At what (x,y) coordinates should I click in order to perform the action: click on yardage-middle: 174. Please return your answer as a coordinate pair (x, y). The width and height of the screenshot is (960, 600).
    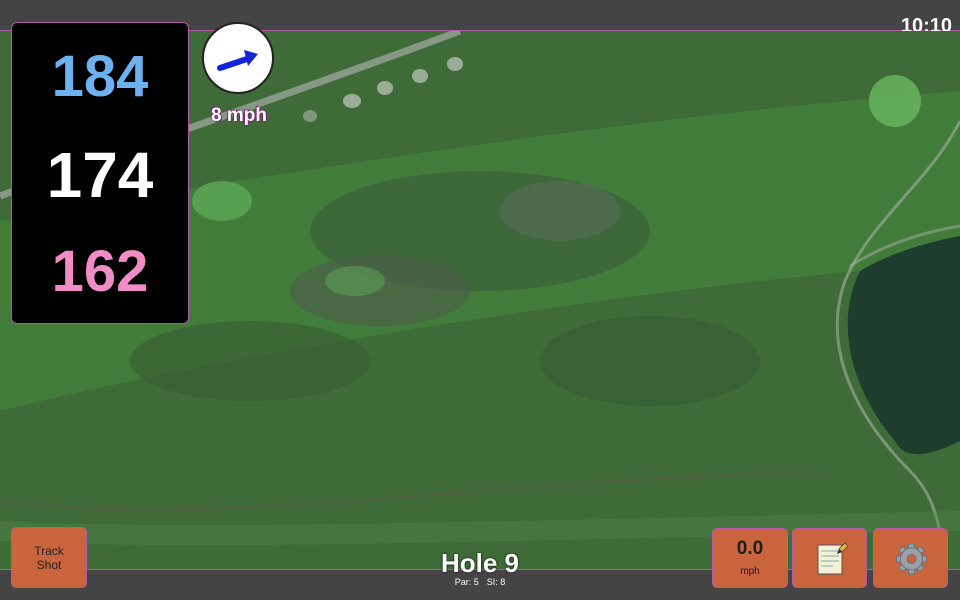
    Looking at the image, I should click on (100, 175).